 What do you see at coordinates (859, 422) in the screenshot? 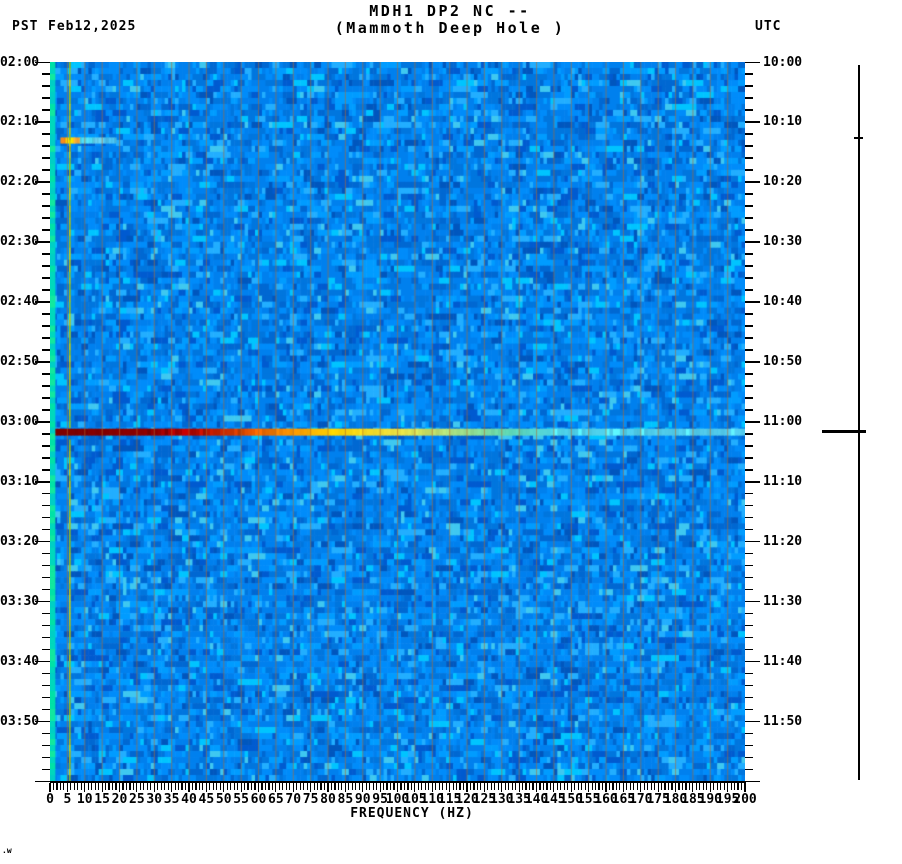
I see `amplitude-scale-line` at bounding box center [859, 422].